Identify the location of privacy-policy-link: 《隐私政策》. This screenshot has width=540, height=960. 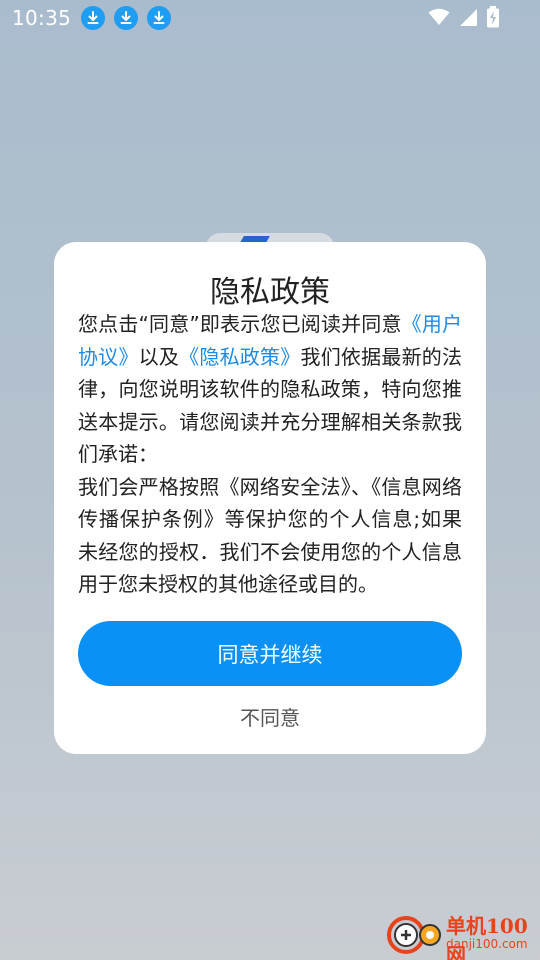
(239, 357).